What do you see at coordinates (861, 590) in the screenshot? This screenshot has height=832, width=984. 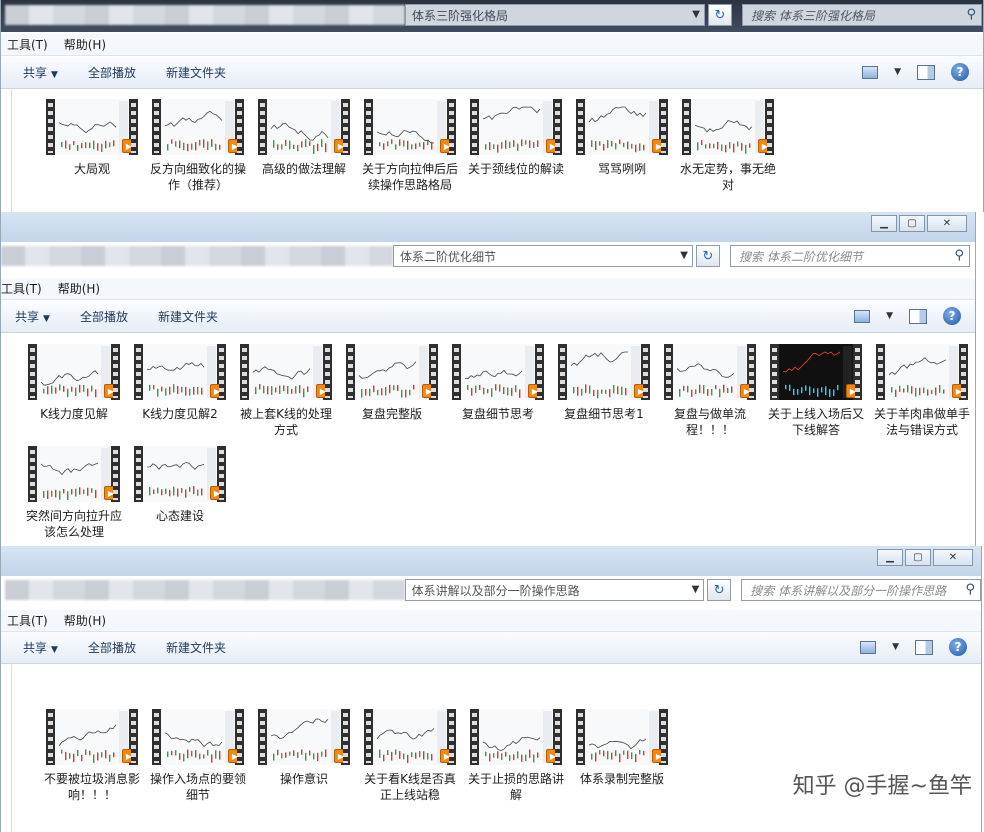 I see `search-input: 搜索 体系讲解以及部分一阶操作思路 ⚲` at bounding box center [861, 590].